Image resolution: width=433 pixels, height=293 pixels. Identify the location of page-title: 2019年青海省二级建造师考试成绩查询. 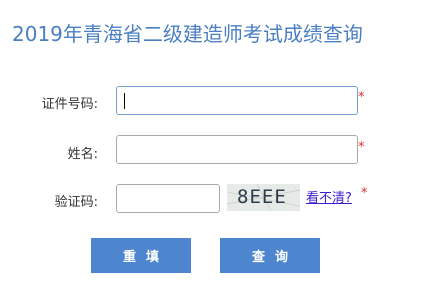
(187, 34).